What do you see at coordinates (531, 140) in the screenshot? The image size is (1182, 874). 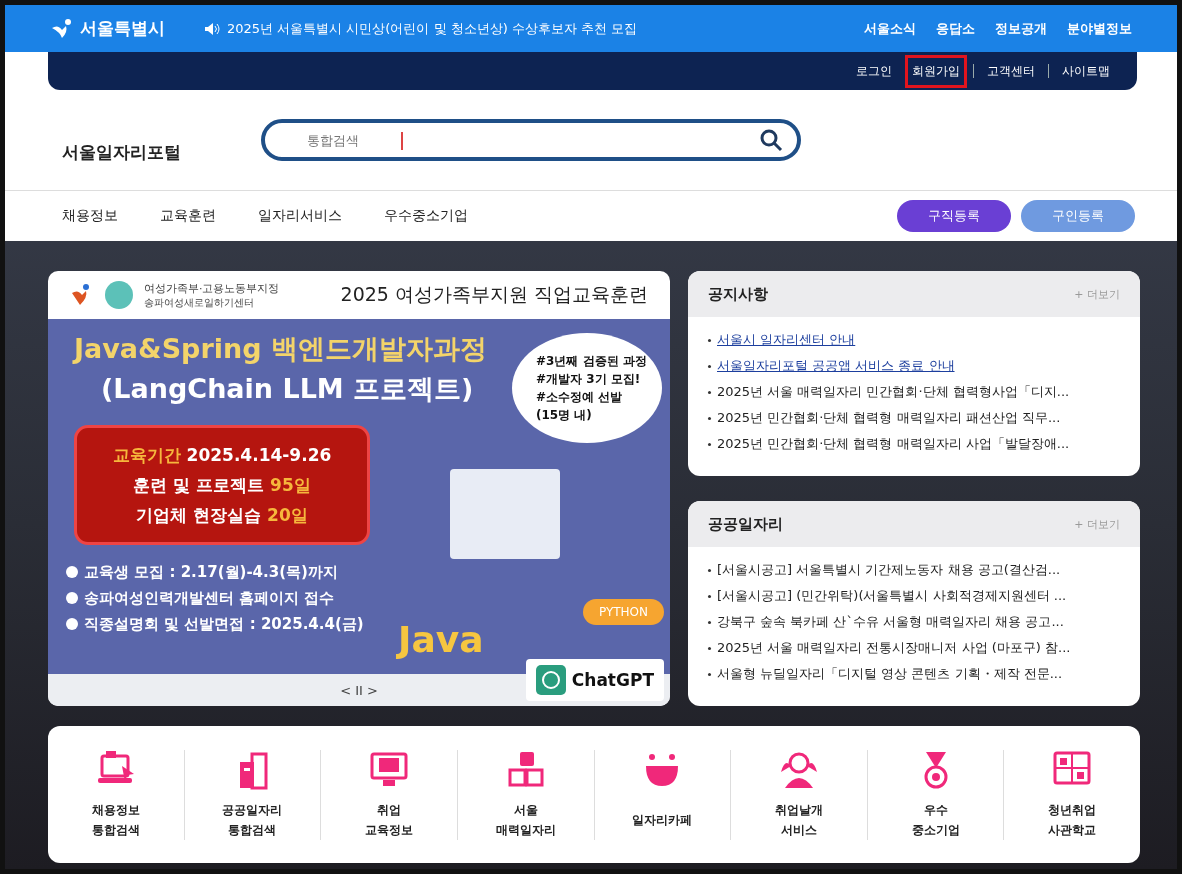 I see `search-box: 통합검색` at bounding box center [531, 140].